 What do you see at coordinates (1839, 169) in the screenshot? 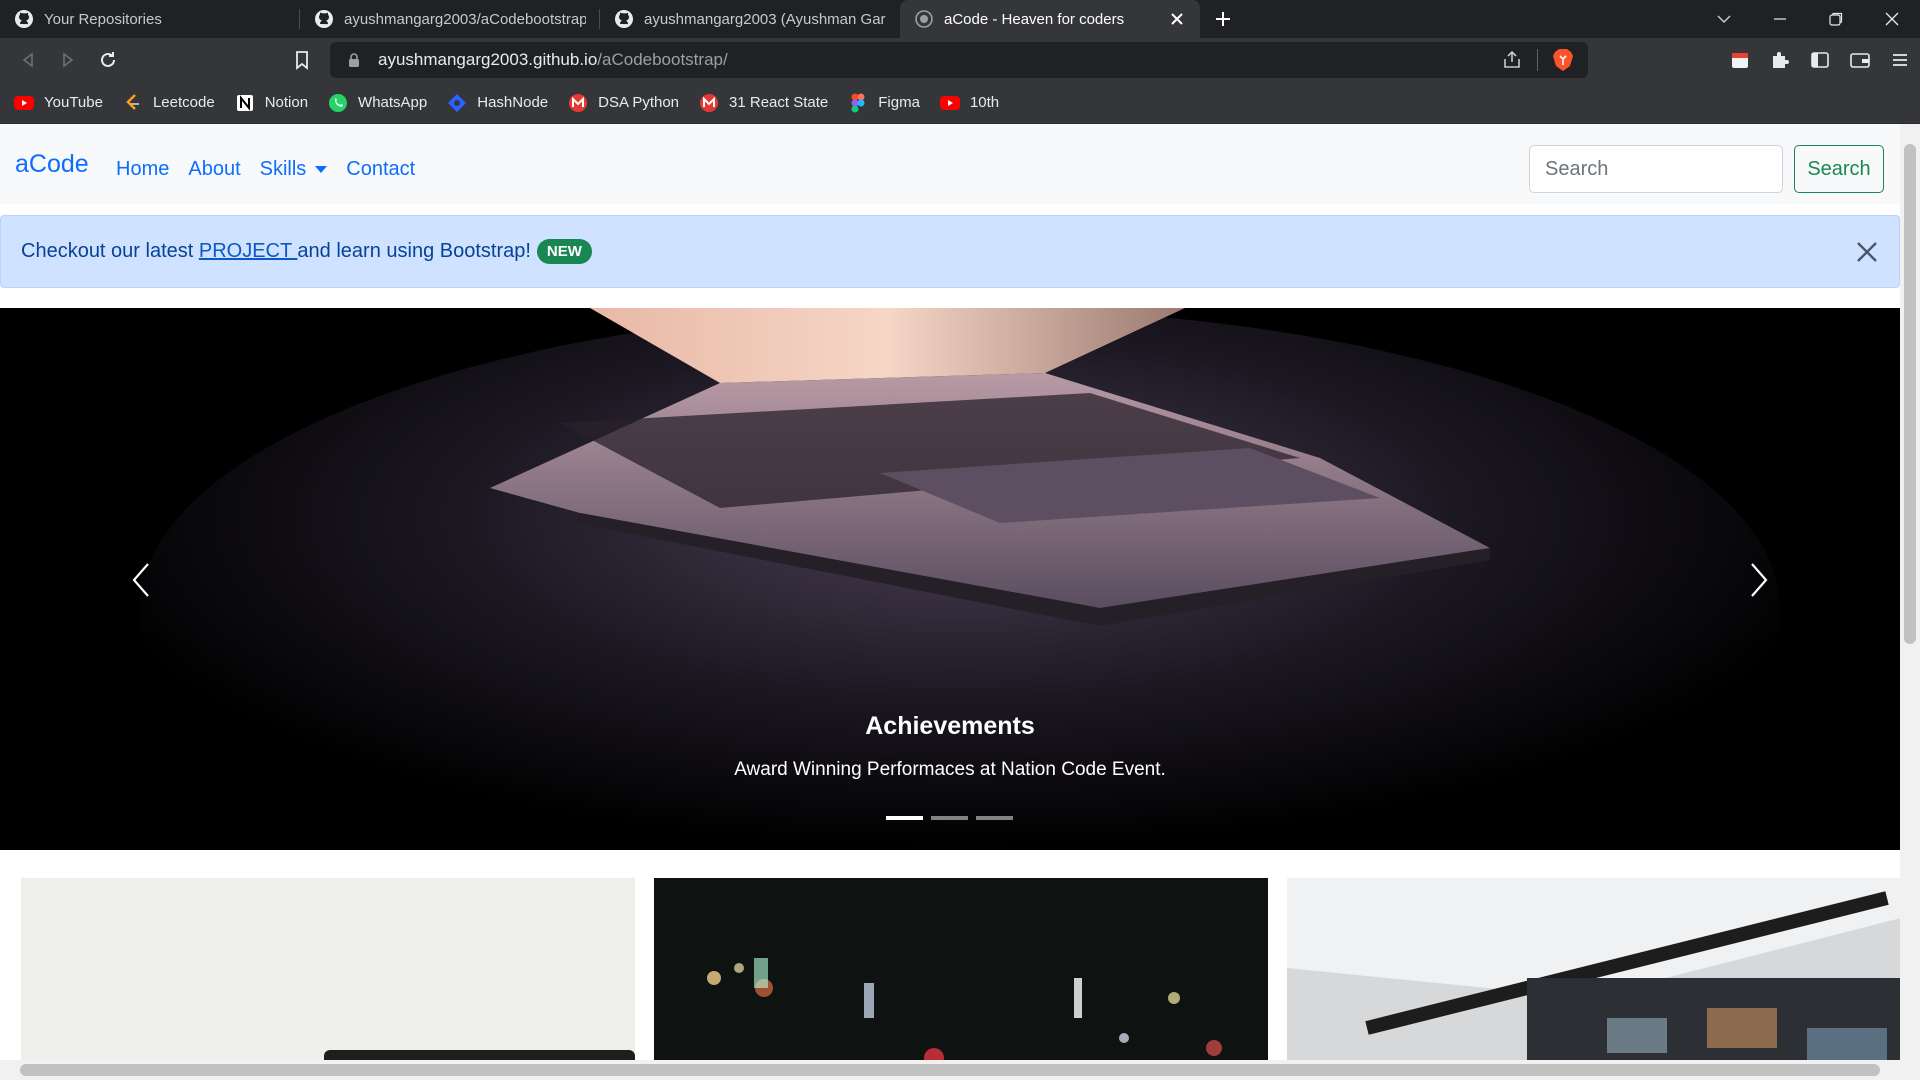
I see `search-button: Search` at bounding box center [1839, 169].